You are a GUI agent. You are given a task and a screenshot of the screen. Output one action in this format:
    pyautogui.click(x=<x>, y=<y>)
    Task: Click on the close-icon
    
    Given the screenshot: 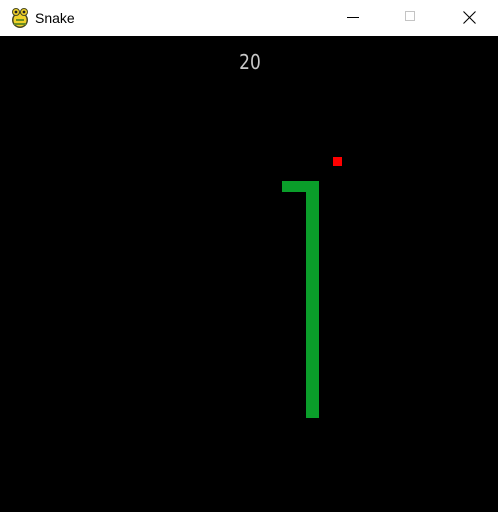 What is the action you would take?
    pyautogui.click(x=469, y=17)
    